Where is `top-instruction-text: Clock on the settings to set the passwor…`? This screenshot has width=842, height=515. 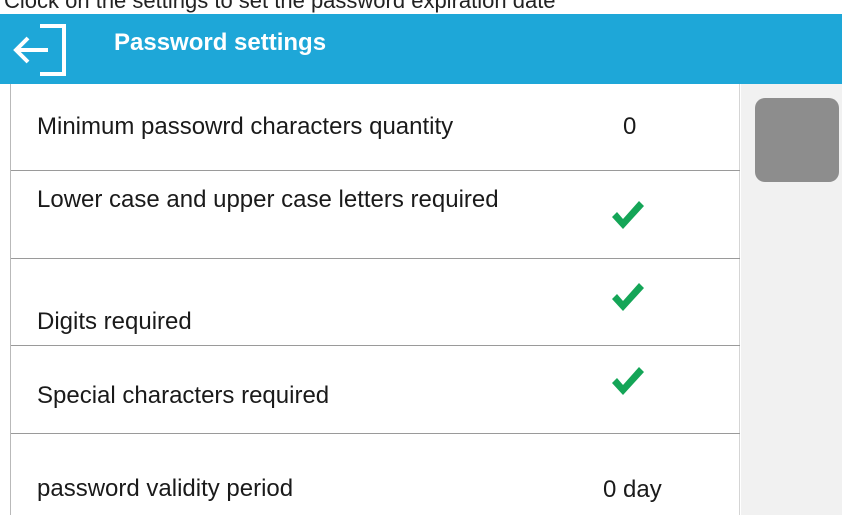 top-instruction-text: Clock on the settings to set the passwor… is located at coordinates (280, 6).